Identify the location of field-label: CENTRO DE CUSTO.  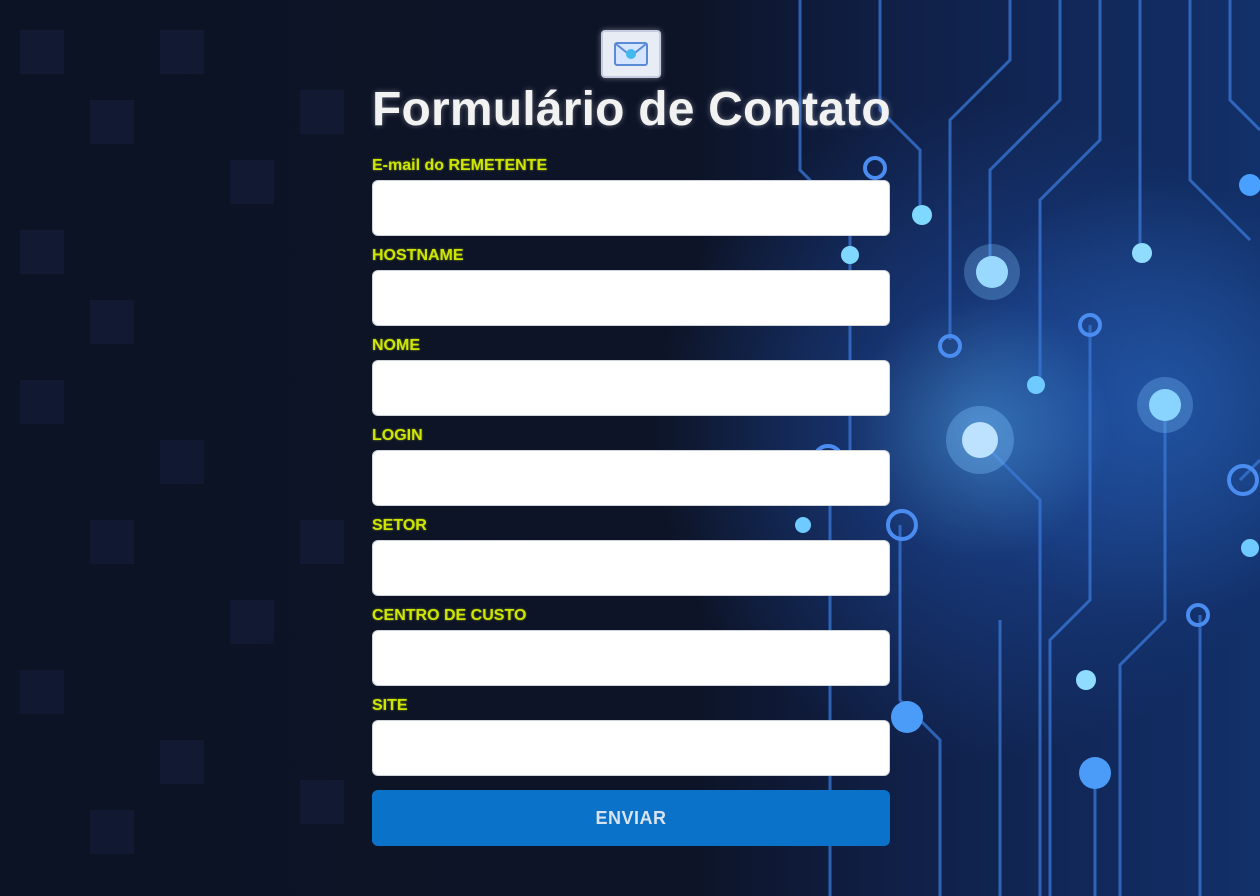
(449, 615).